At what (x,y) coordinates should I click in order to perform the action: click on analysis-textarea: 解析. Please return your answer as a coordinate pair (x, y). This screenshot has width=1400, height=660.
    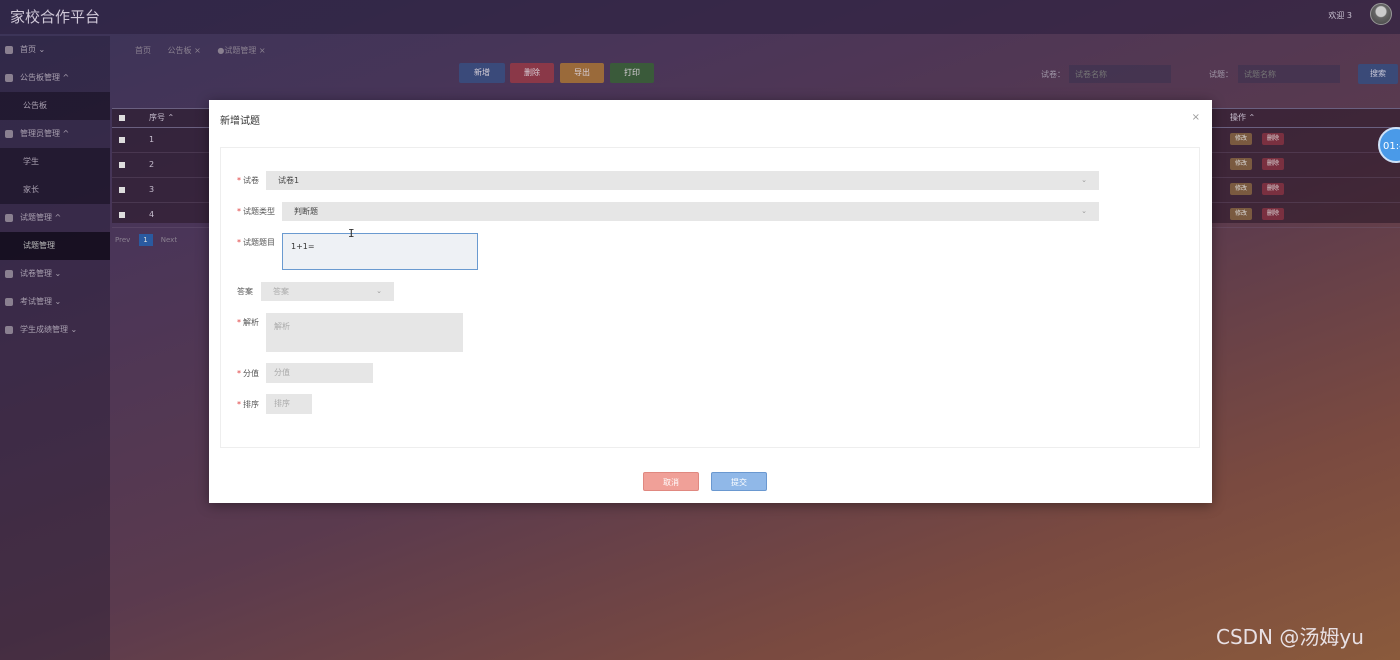
    Looking at the image, I should click on (364, 332).